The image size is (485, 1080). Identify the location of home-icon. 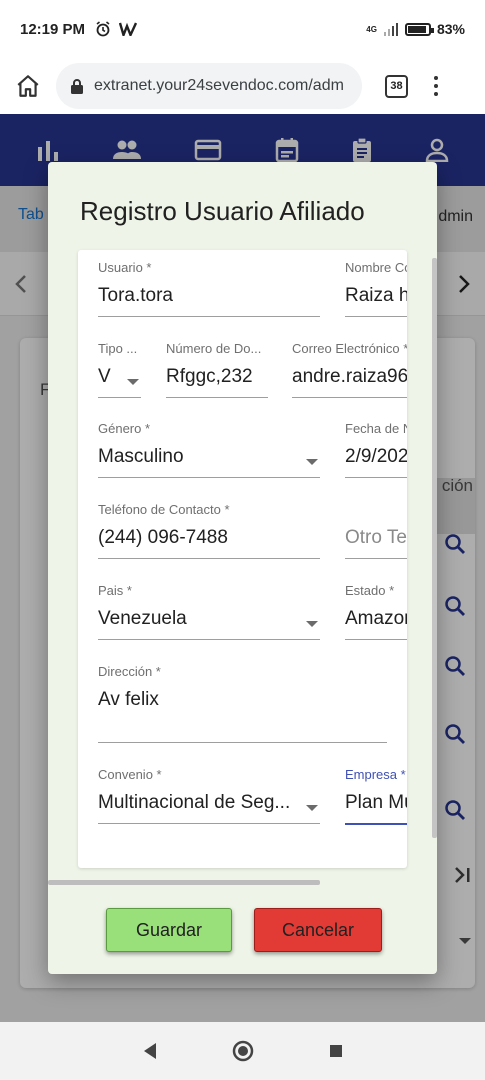
(28, 86).